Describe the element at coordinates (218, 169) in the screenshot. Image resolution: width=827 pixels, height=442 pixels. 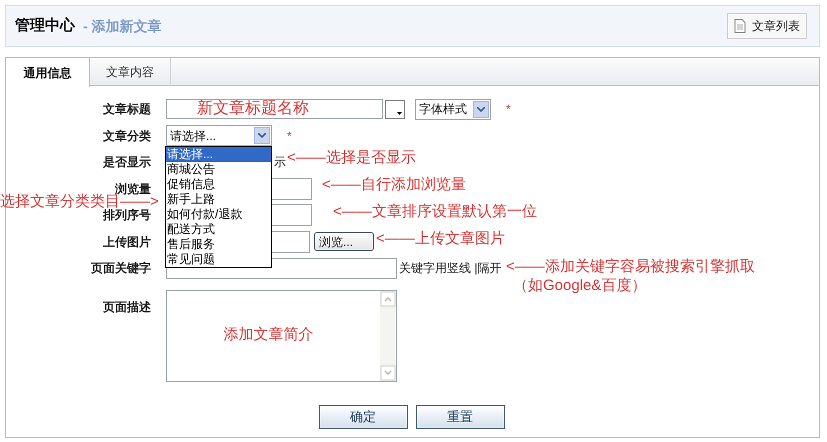
I see `dropdown-option: 商城公告` at that location.